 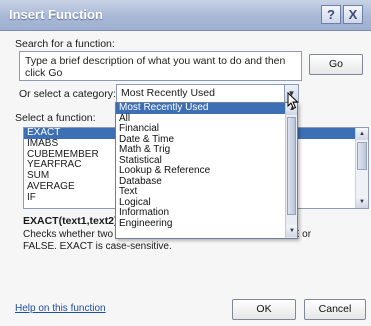 I want to click on dropdown-scrollbar: ▲ ▼, so click(x=291, y=170).